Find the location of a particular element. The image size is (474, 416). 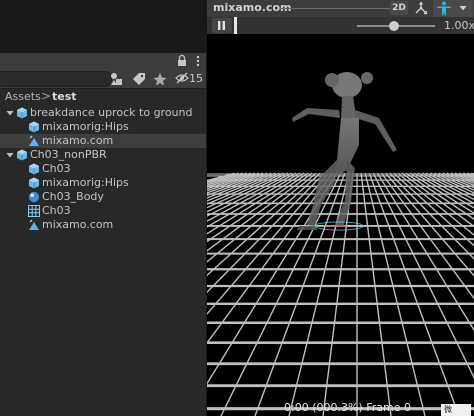

tree-item-label: Ch03_Body is located at coordinates (73, 196).